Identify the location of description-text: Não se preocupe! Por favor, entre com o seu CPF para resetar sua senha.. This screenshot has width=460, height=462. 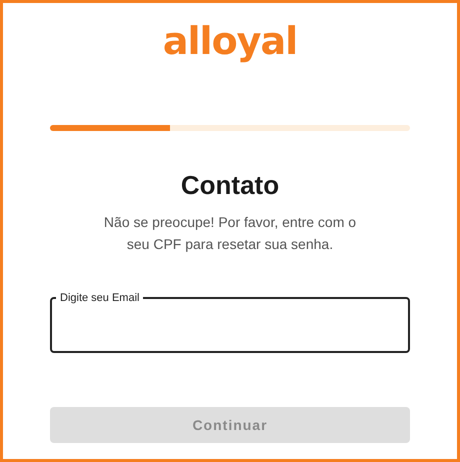
(230, 233).